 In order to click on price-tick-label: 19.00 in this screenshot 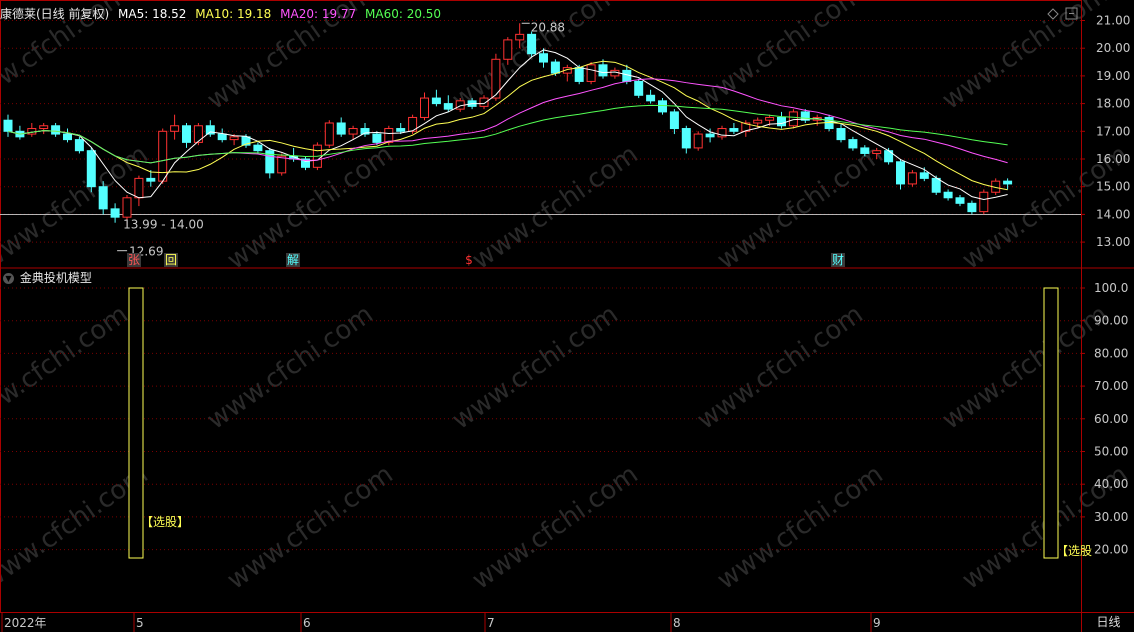, I will do `click(1113, 76)`.